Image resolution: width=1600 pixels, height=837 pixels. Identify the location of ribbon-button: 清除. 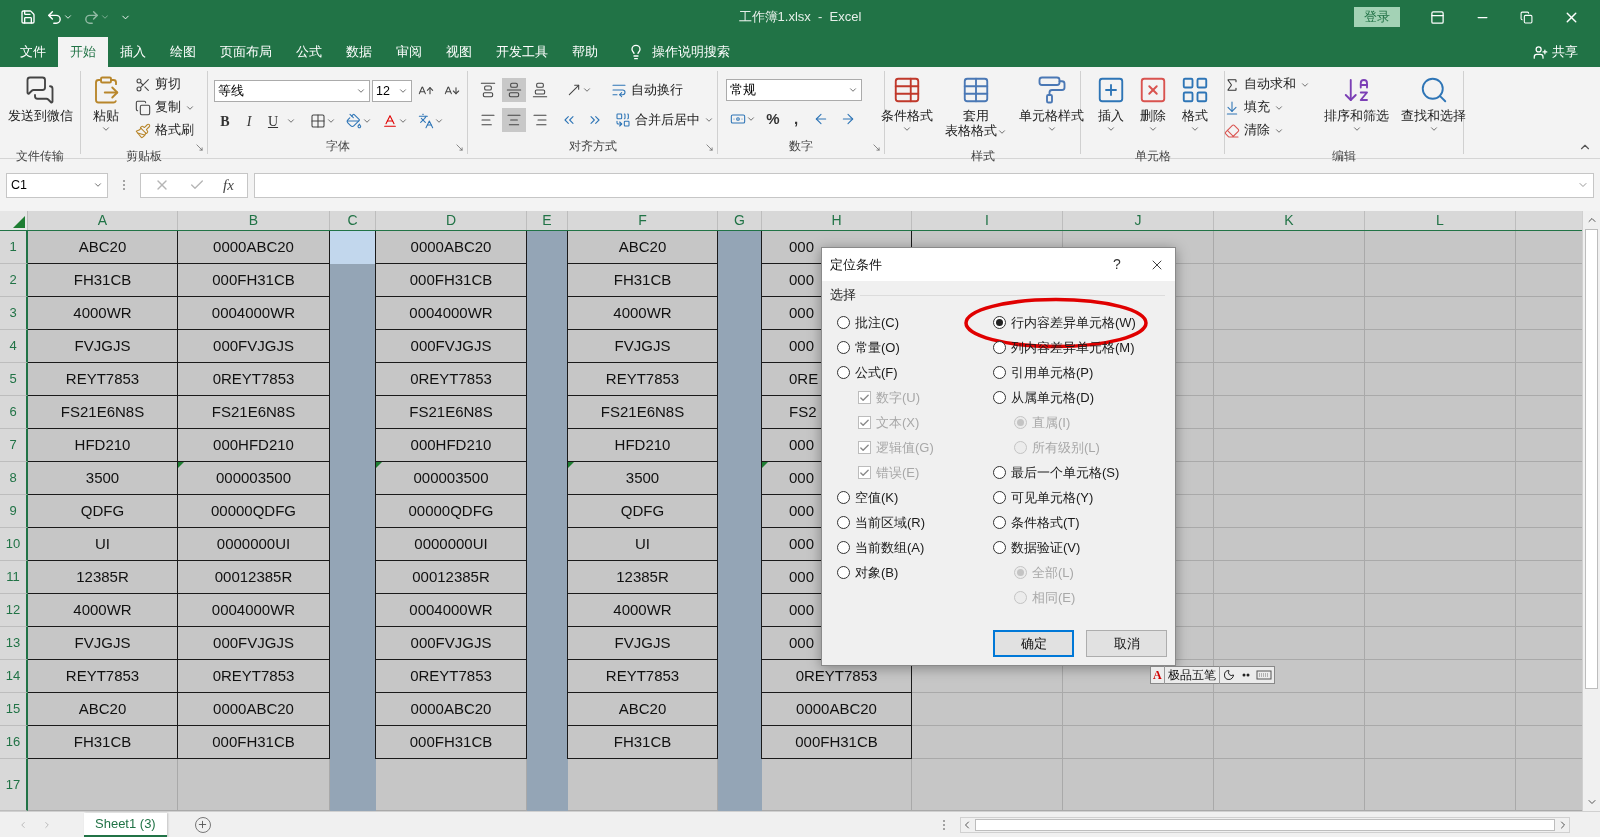
(1267, 130).